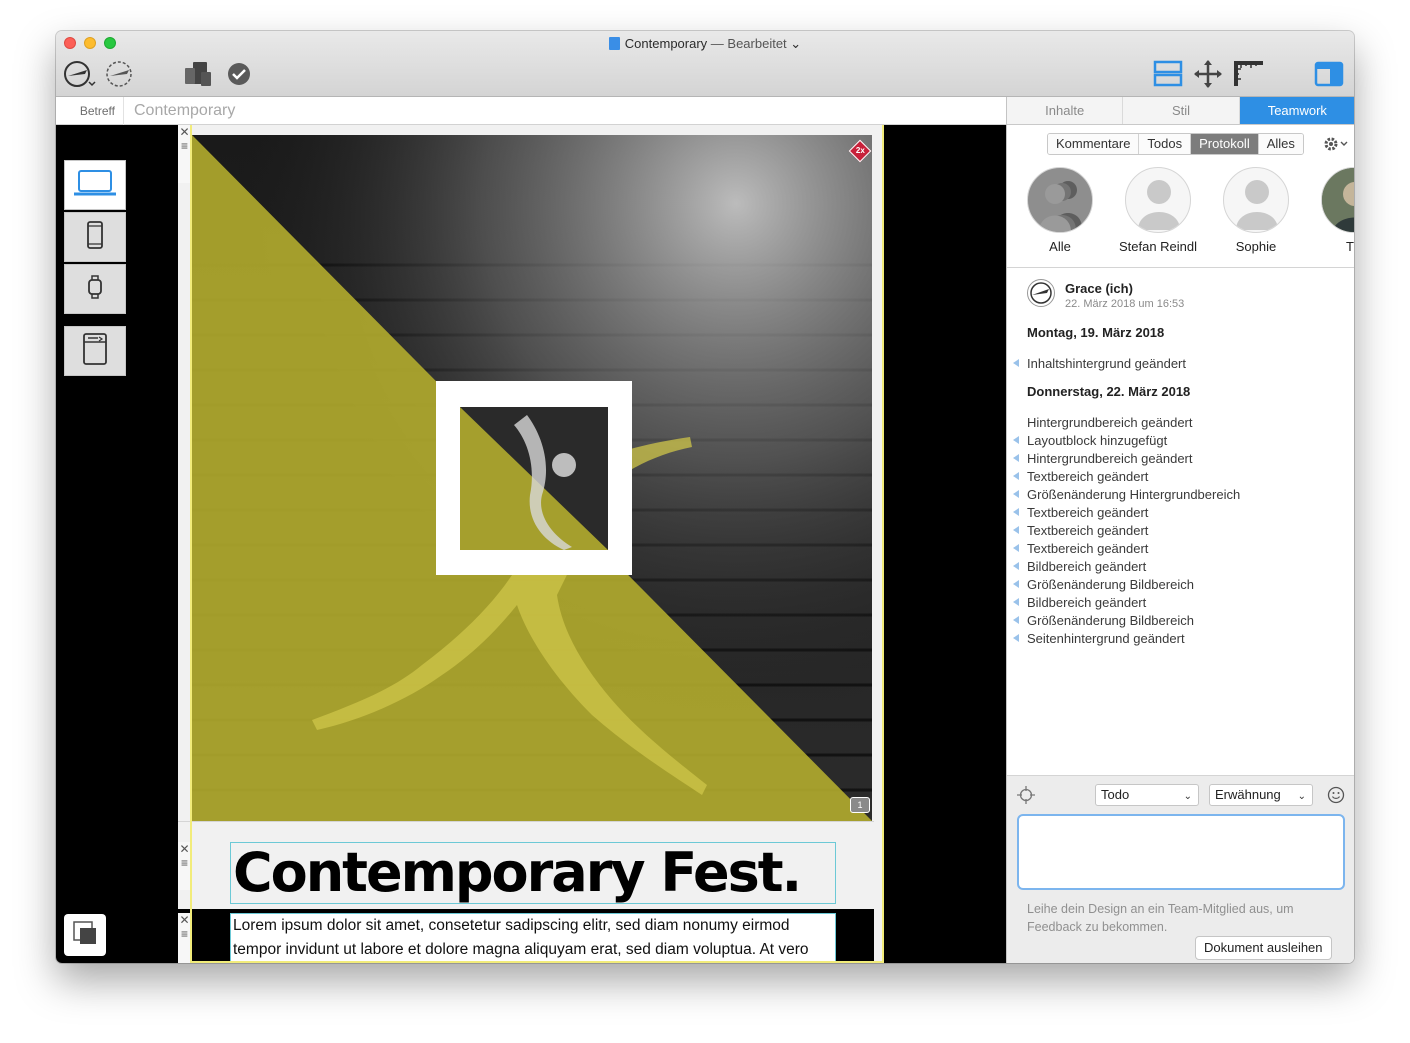 This screenshot has height=1043, width=1410. I want to click on layers-icon, so click(85, 935).